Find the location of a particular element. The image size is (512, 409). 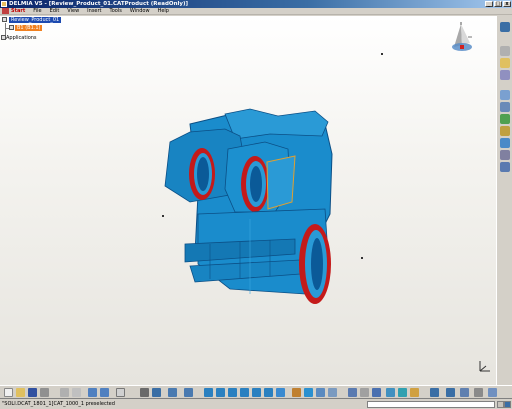

maximize-button: □ is located at coordinates (498, 4).